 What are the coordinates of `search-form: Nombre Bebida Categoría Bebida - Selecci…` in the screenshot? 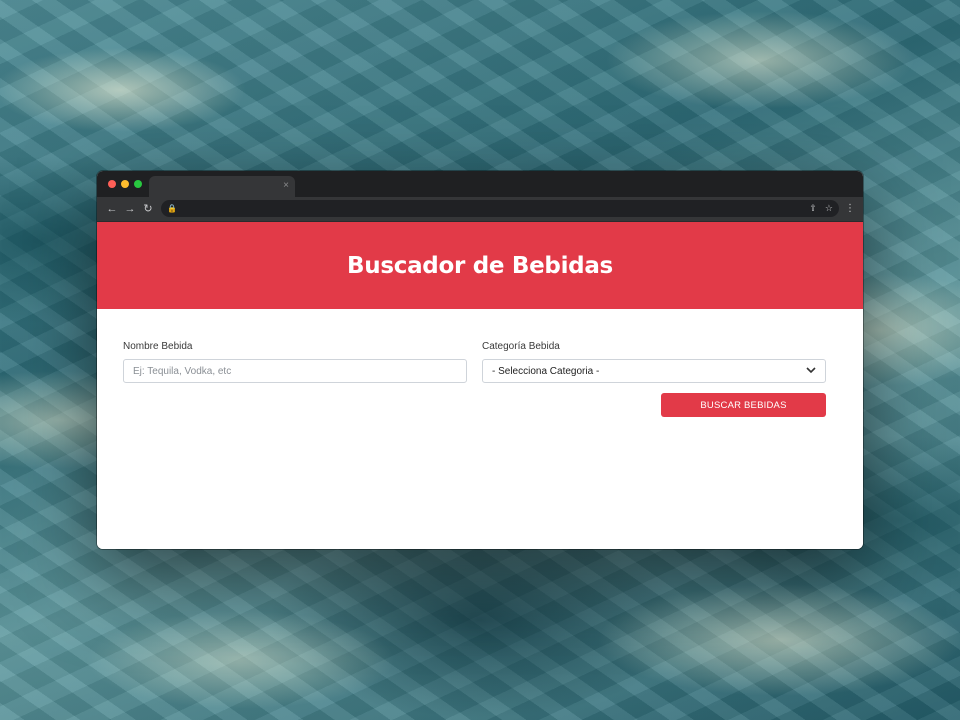 It's located at (480, 363).